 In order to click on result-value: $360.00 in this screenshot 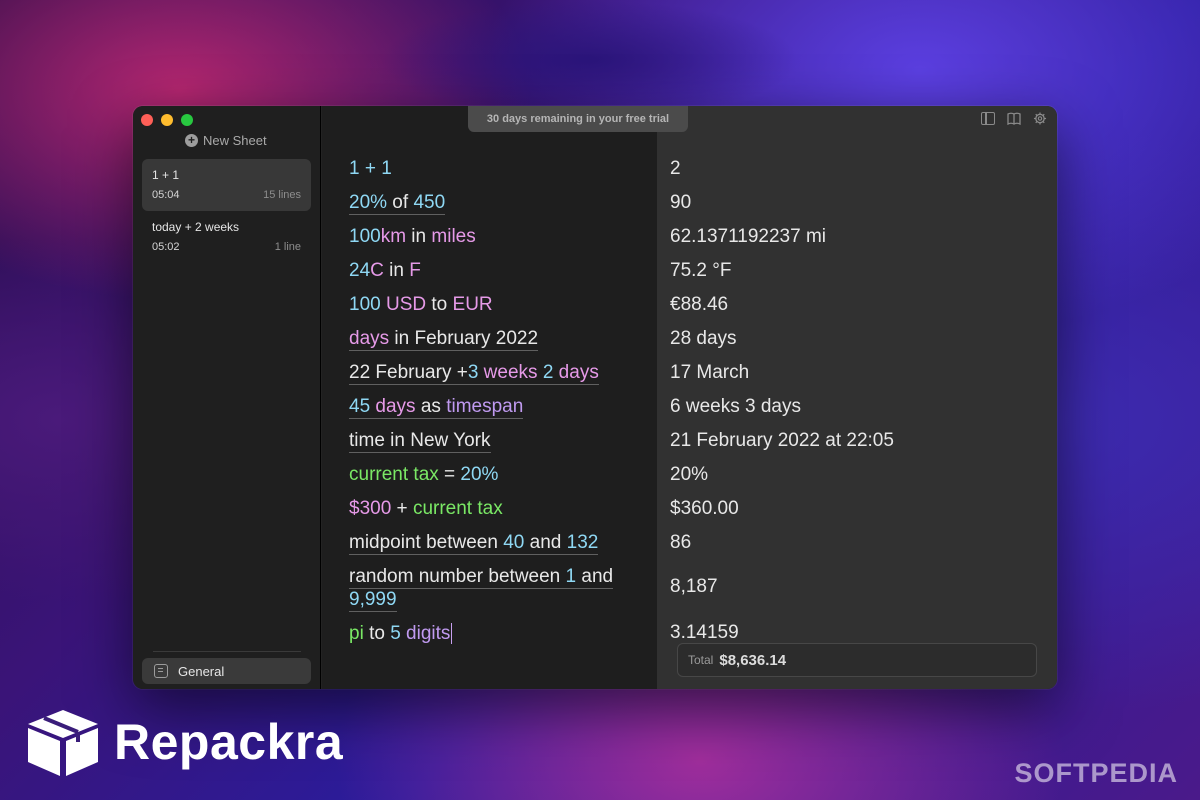, I will do `click(704, 508)`.